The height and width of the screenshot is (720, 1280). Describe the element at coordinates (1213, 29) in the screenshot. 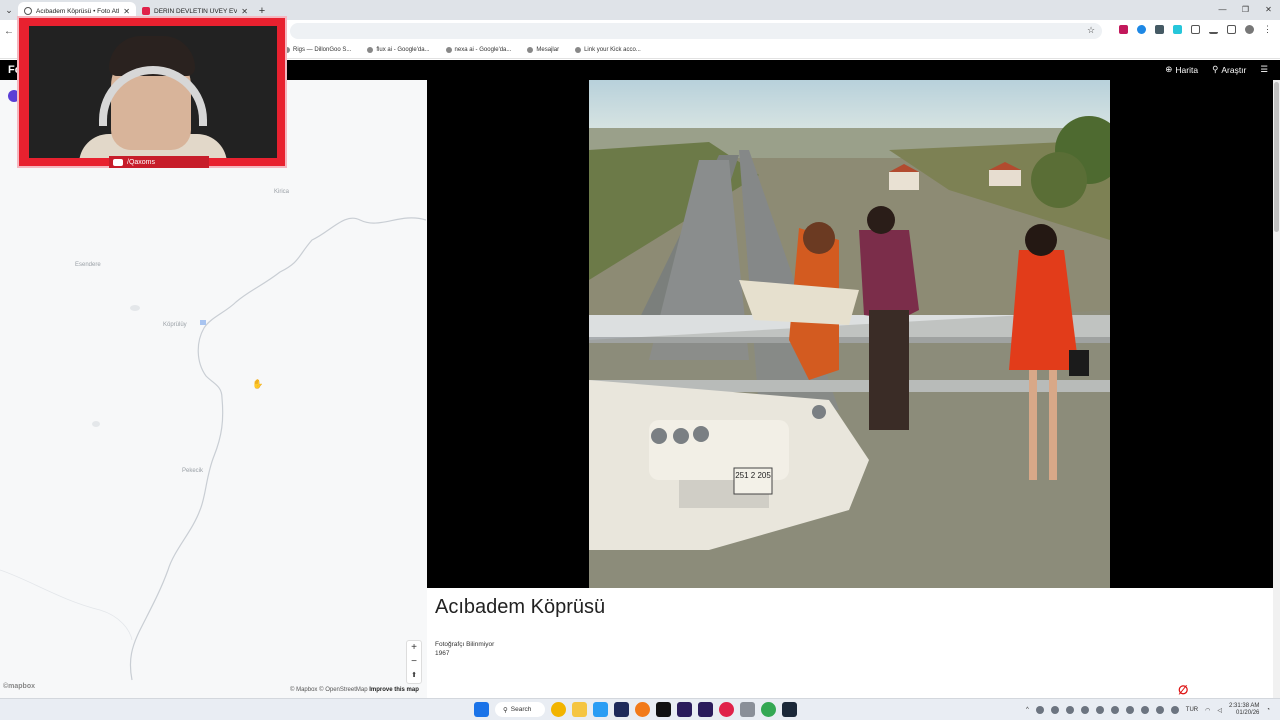

I see `download-icon` at that location.